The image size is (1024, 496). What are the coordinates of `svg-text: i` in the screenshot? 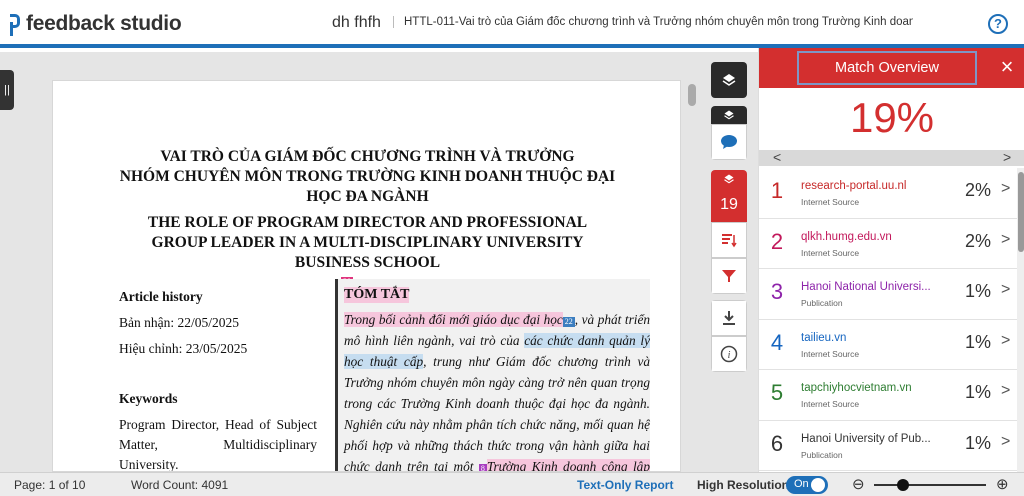 It's located at (729, 355).